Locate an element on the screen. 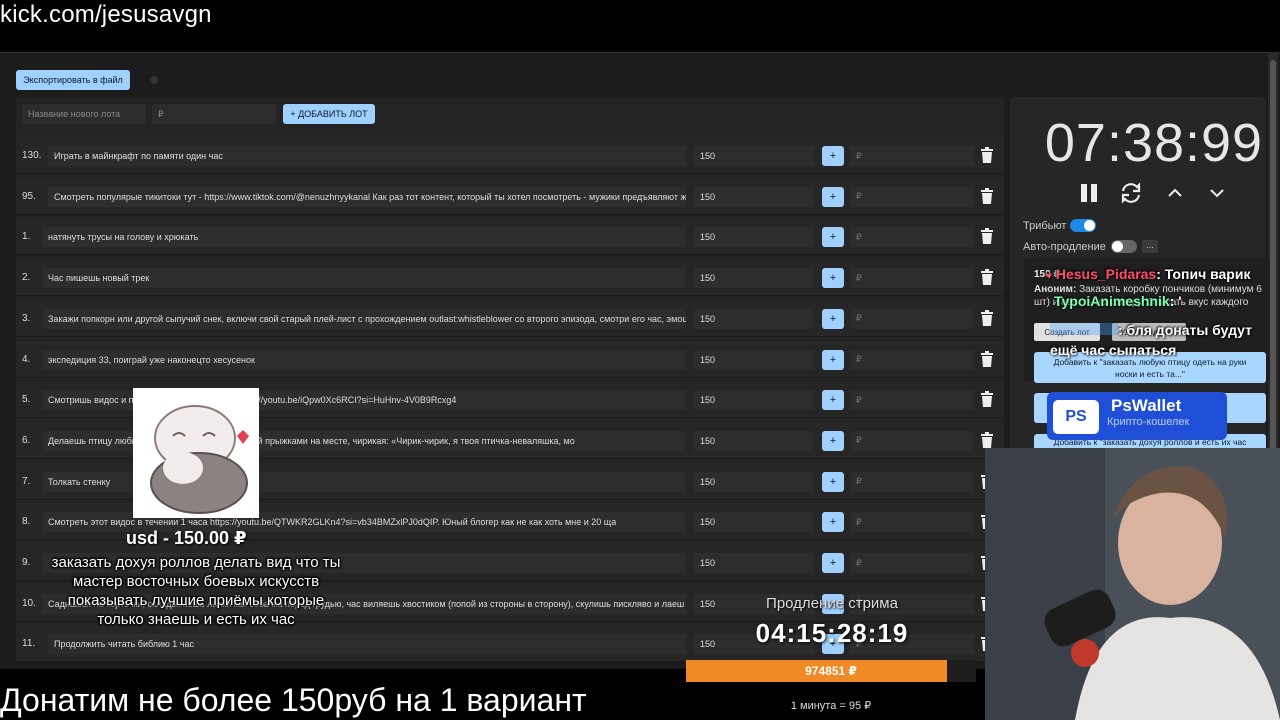 This screenshot has height=720, width=1280. lot-title-input: Час пишешь новый трек is located at coordinates (364, 278).